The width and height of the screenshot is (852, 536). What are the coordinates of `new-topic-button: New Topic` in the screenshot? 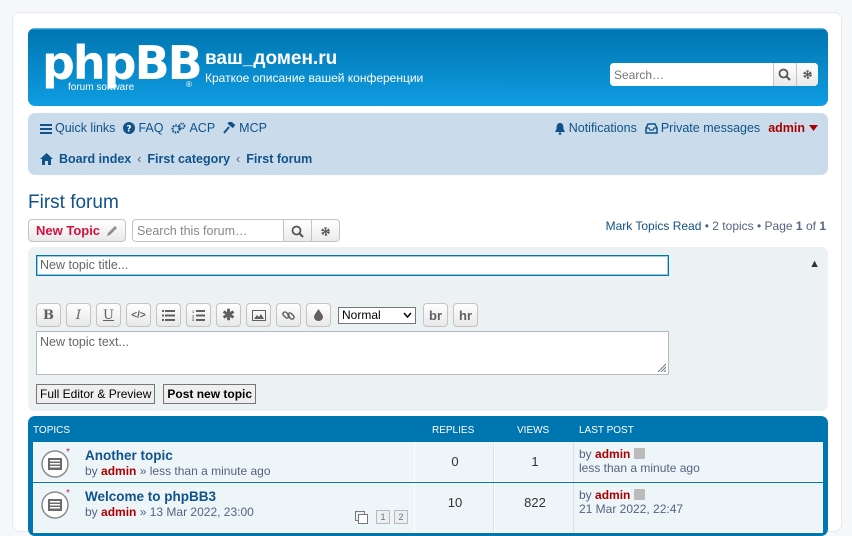 It's located at (77, 230).